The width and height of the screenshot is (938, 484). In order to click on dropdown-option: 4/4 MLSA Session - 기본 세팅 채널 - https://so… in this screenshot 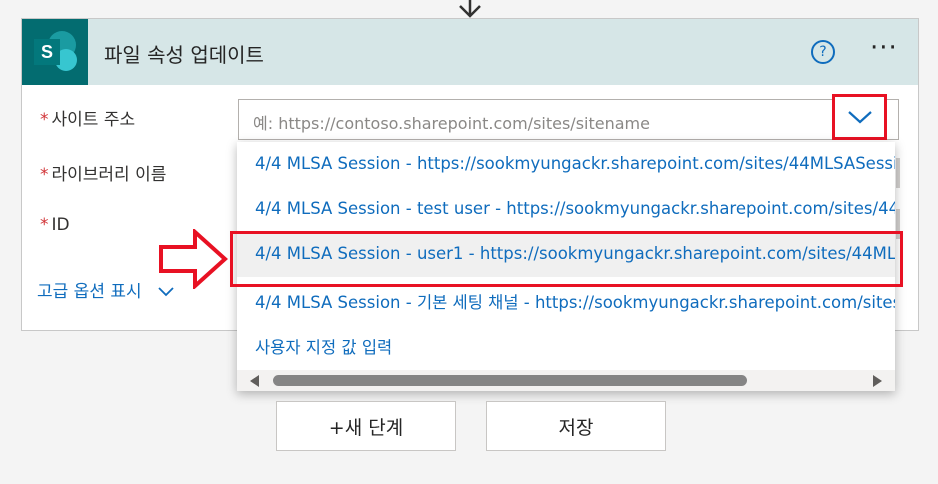, I will do `click(566, 299)`.